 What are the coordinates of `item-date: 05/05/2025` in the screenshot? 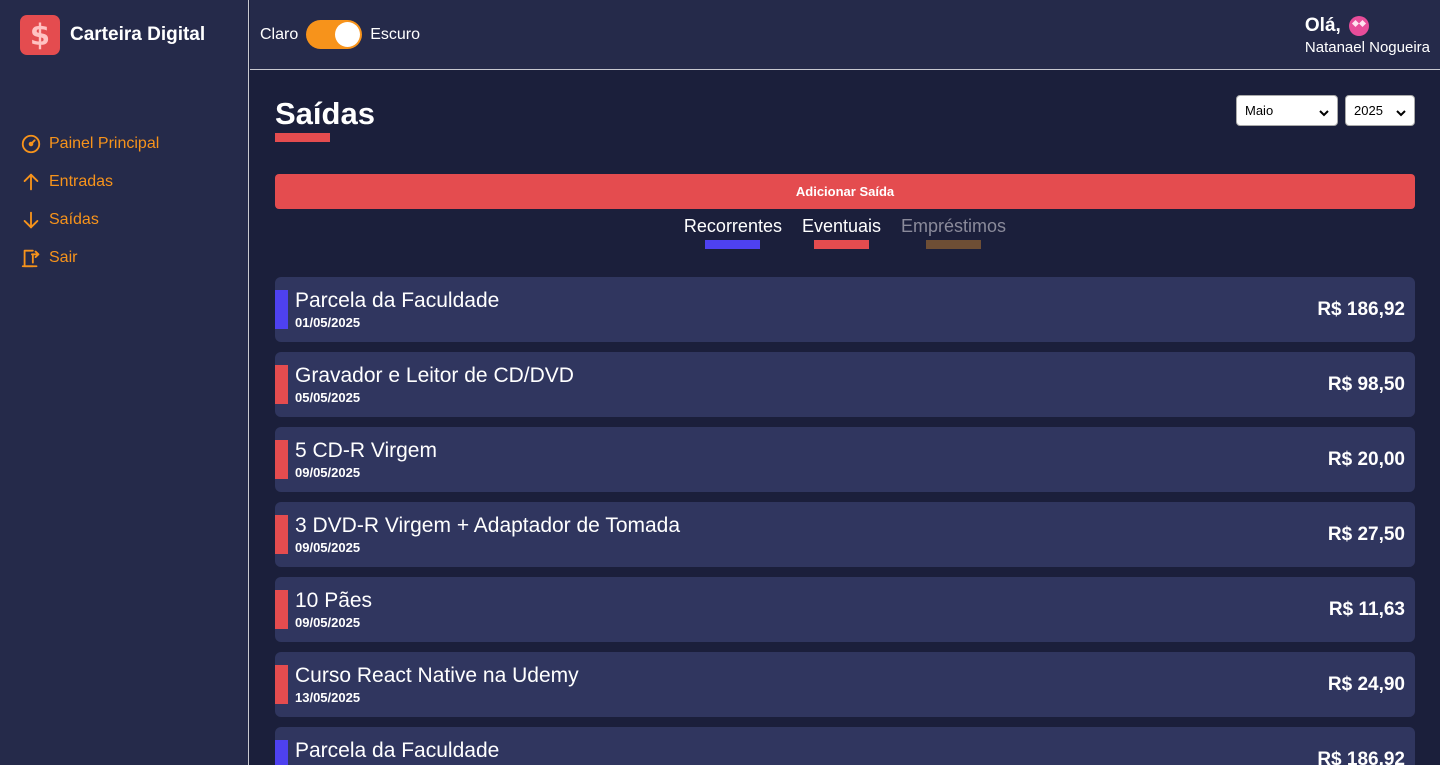 It's located at (328, 397).